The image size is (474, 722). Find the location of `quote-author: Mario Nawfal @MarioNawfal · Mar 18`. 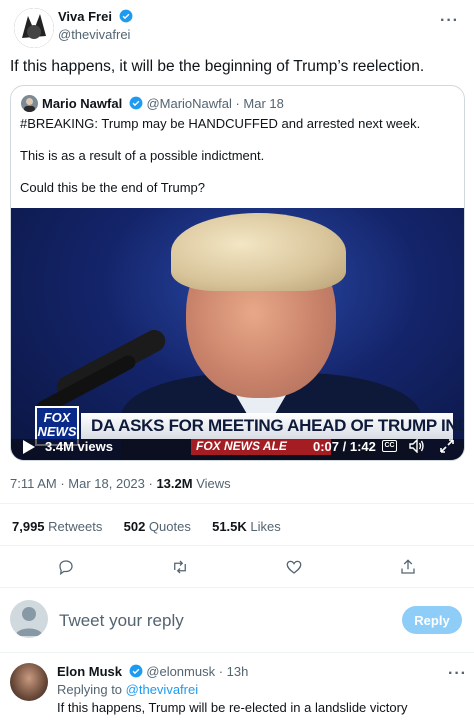

quote-author: Mario Nawfal @MarioNawfal · Mar 18 is located at coordinates (163, 103).